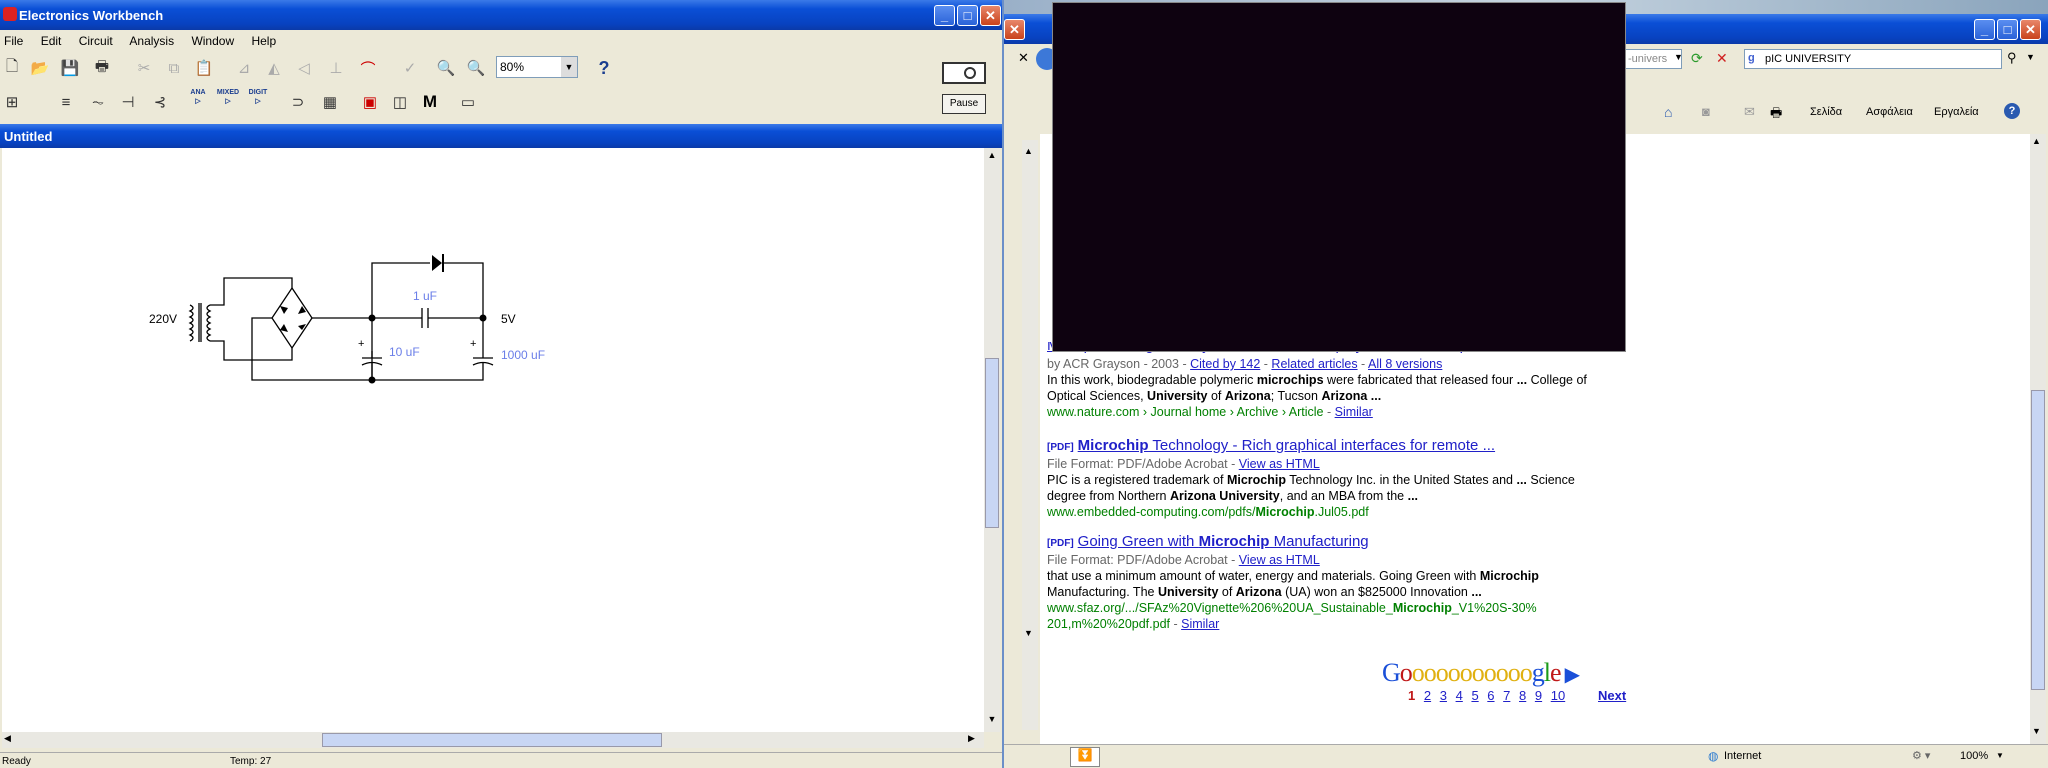 This screenshot has height=768, width=2048. Describe the element at coordinates (468, 102) in the screenshot. I see `instruments-icon: ▭` at that location.